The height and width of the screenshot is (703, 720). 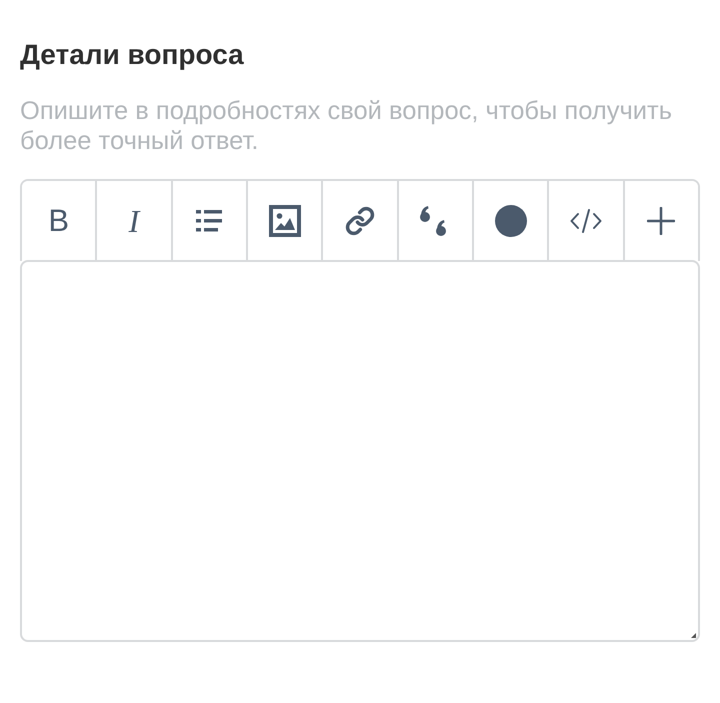 I want to click on image-icon, so click(x=284, y=221).